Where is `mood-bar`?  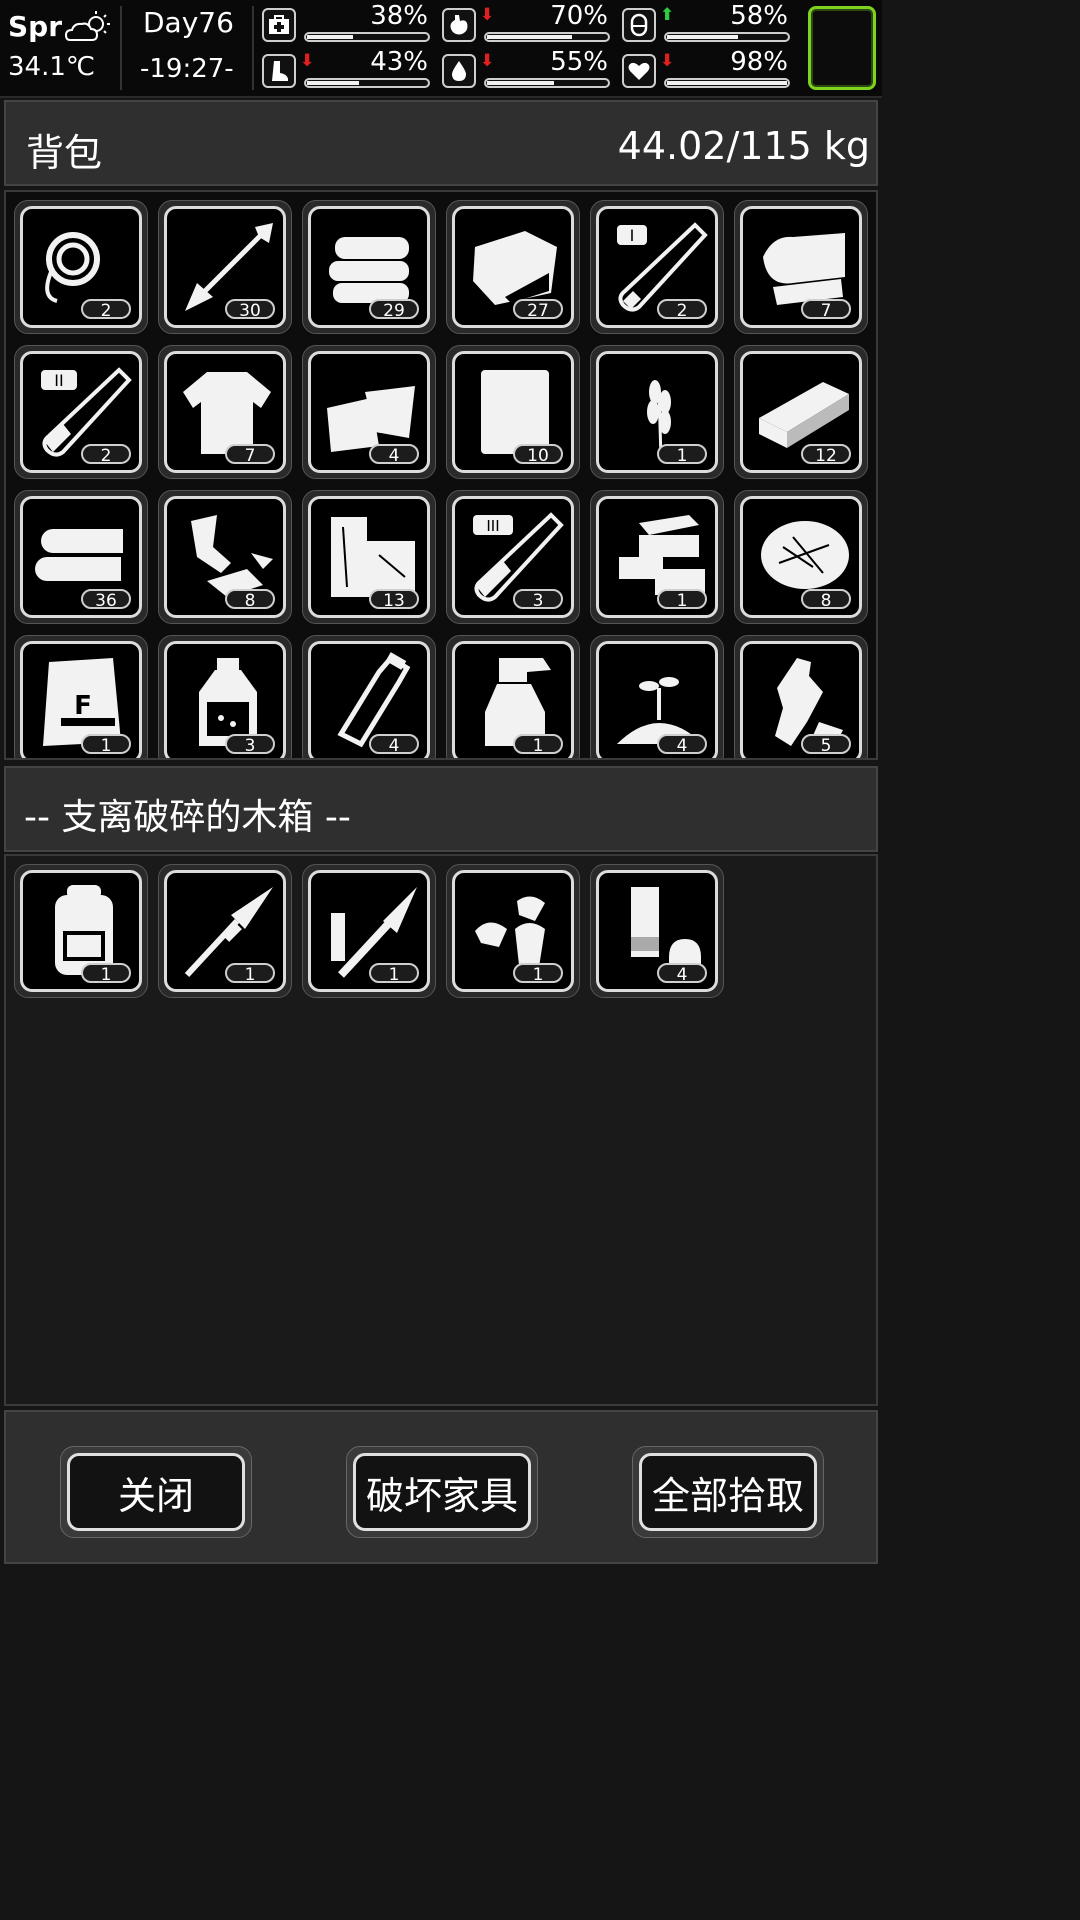 mood-bar is located at coordinates (727, 83).